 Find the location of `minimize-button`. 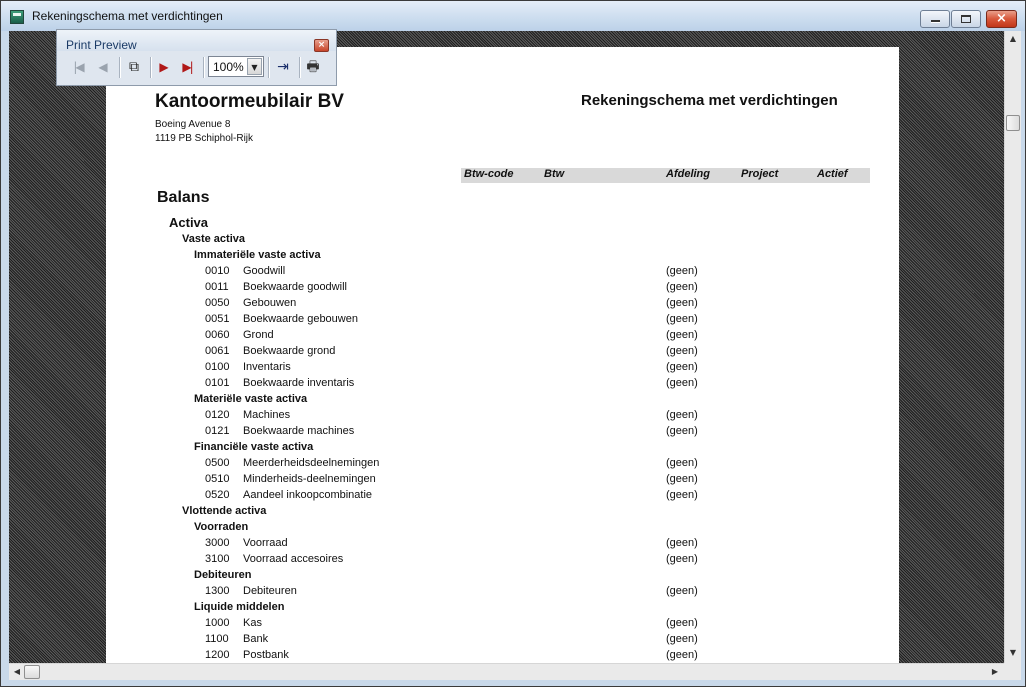

minimize-button is located at coordinates (935, 19).